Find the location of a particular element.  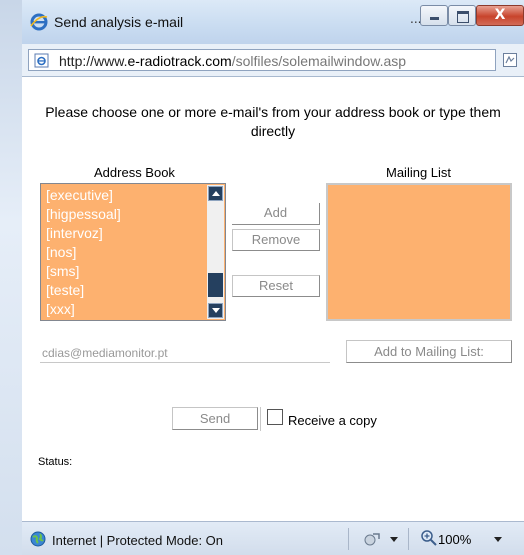

address-book-item: [higpessoal] is located at coordinates (125, 214).